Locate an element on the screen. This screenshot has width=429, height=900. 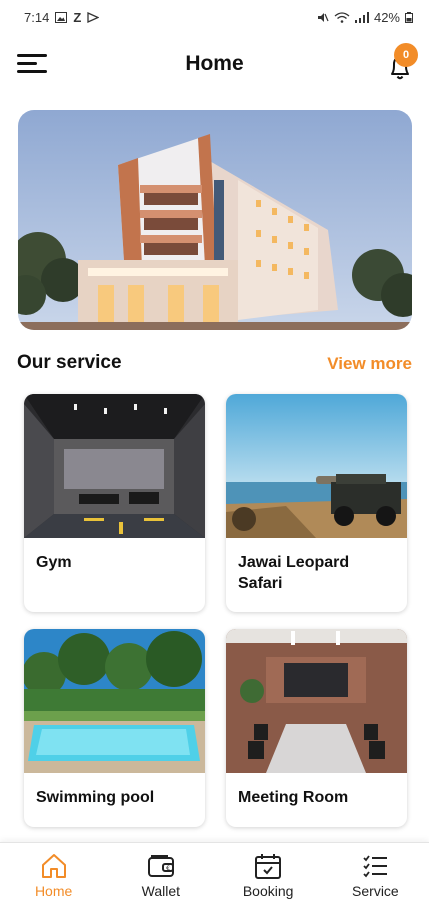
card-label: Gym is located at coordinates (54, 562).